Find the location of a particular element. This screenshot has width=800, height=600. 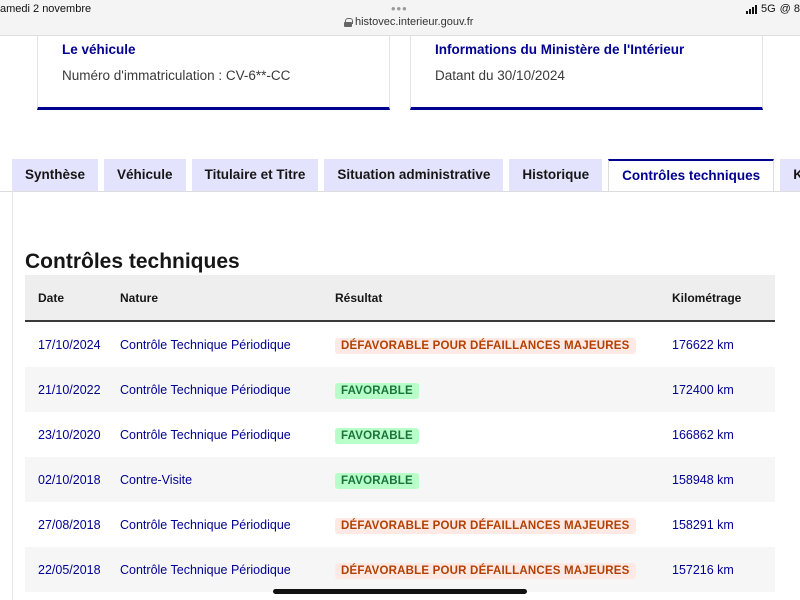

tab-controles-techniques: Contrôles techniques is located at coordinates (691, 175).